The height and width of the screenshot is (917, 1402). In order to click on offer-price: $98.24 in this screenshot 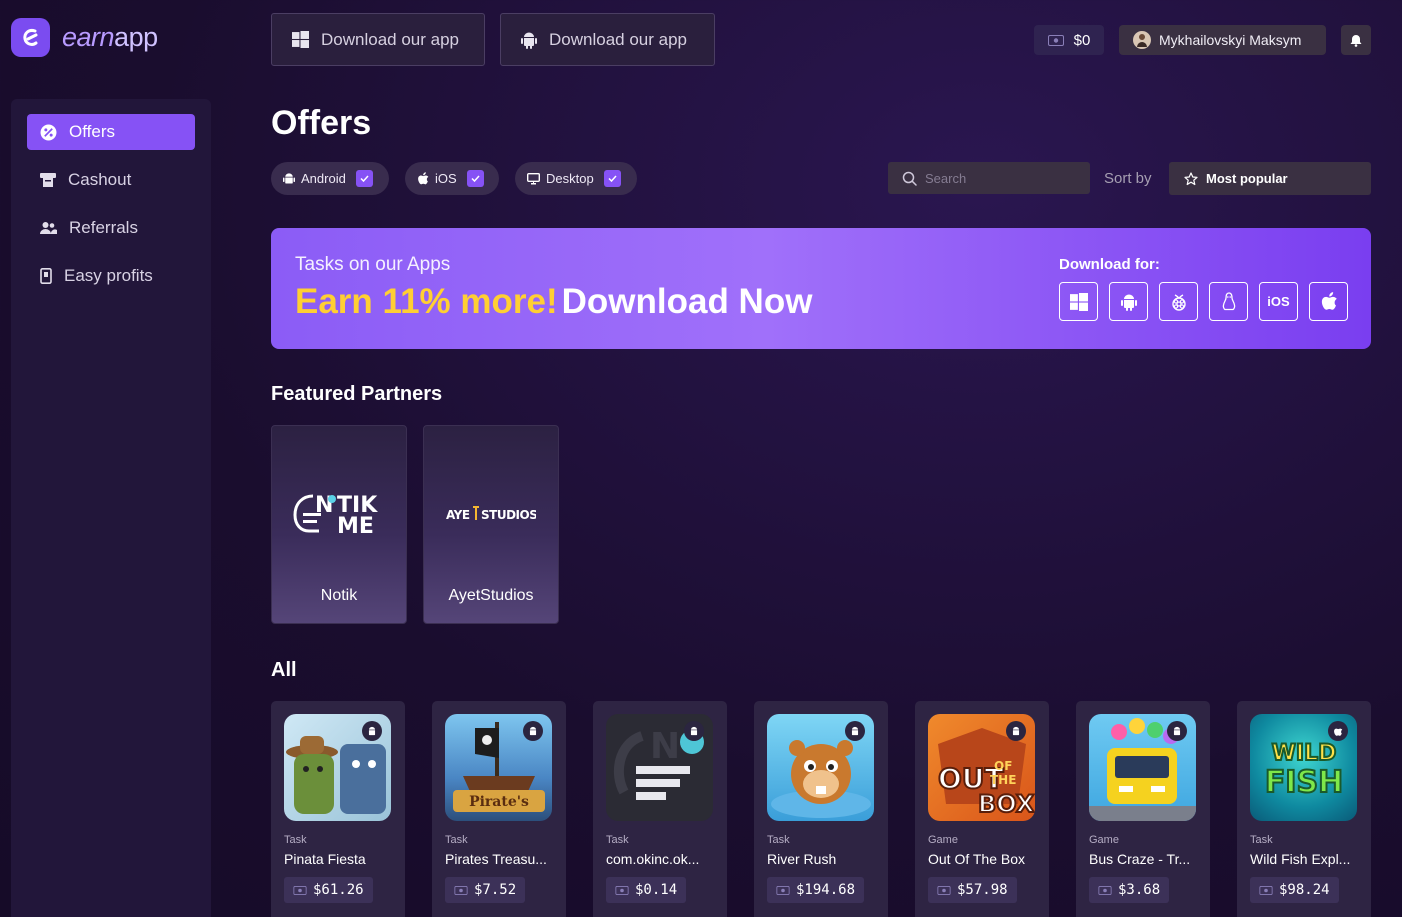, I will do `click(1294, 890)`.